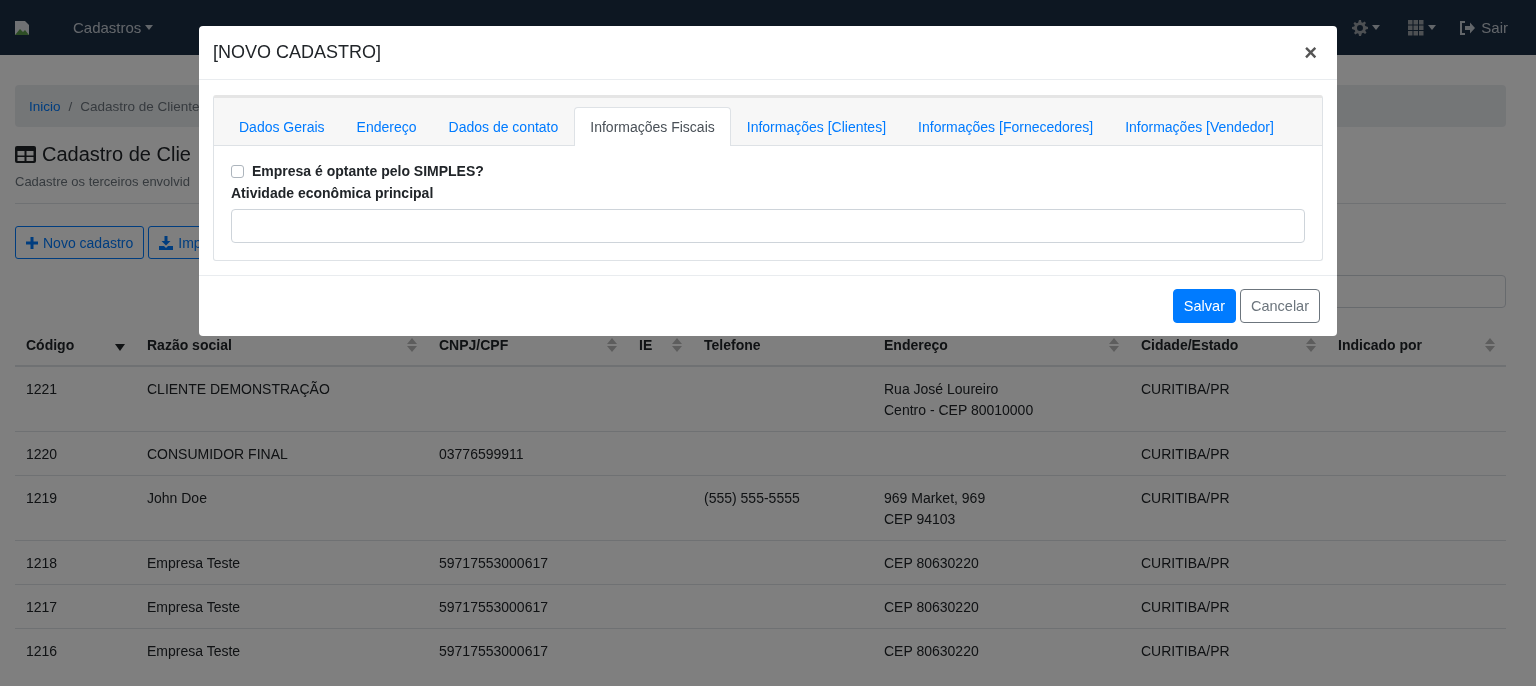 Image resolution: width=1536 pixels, height=686 pixels. I want to click on table-cell: 1217, so click(42, 607).